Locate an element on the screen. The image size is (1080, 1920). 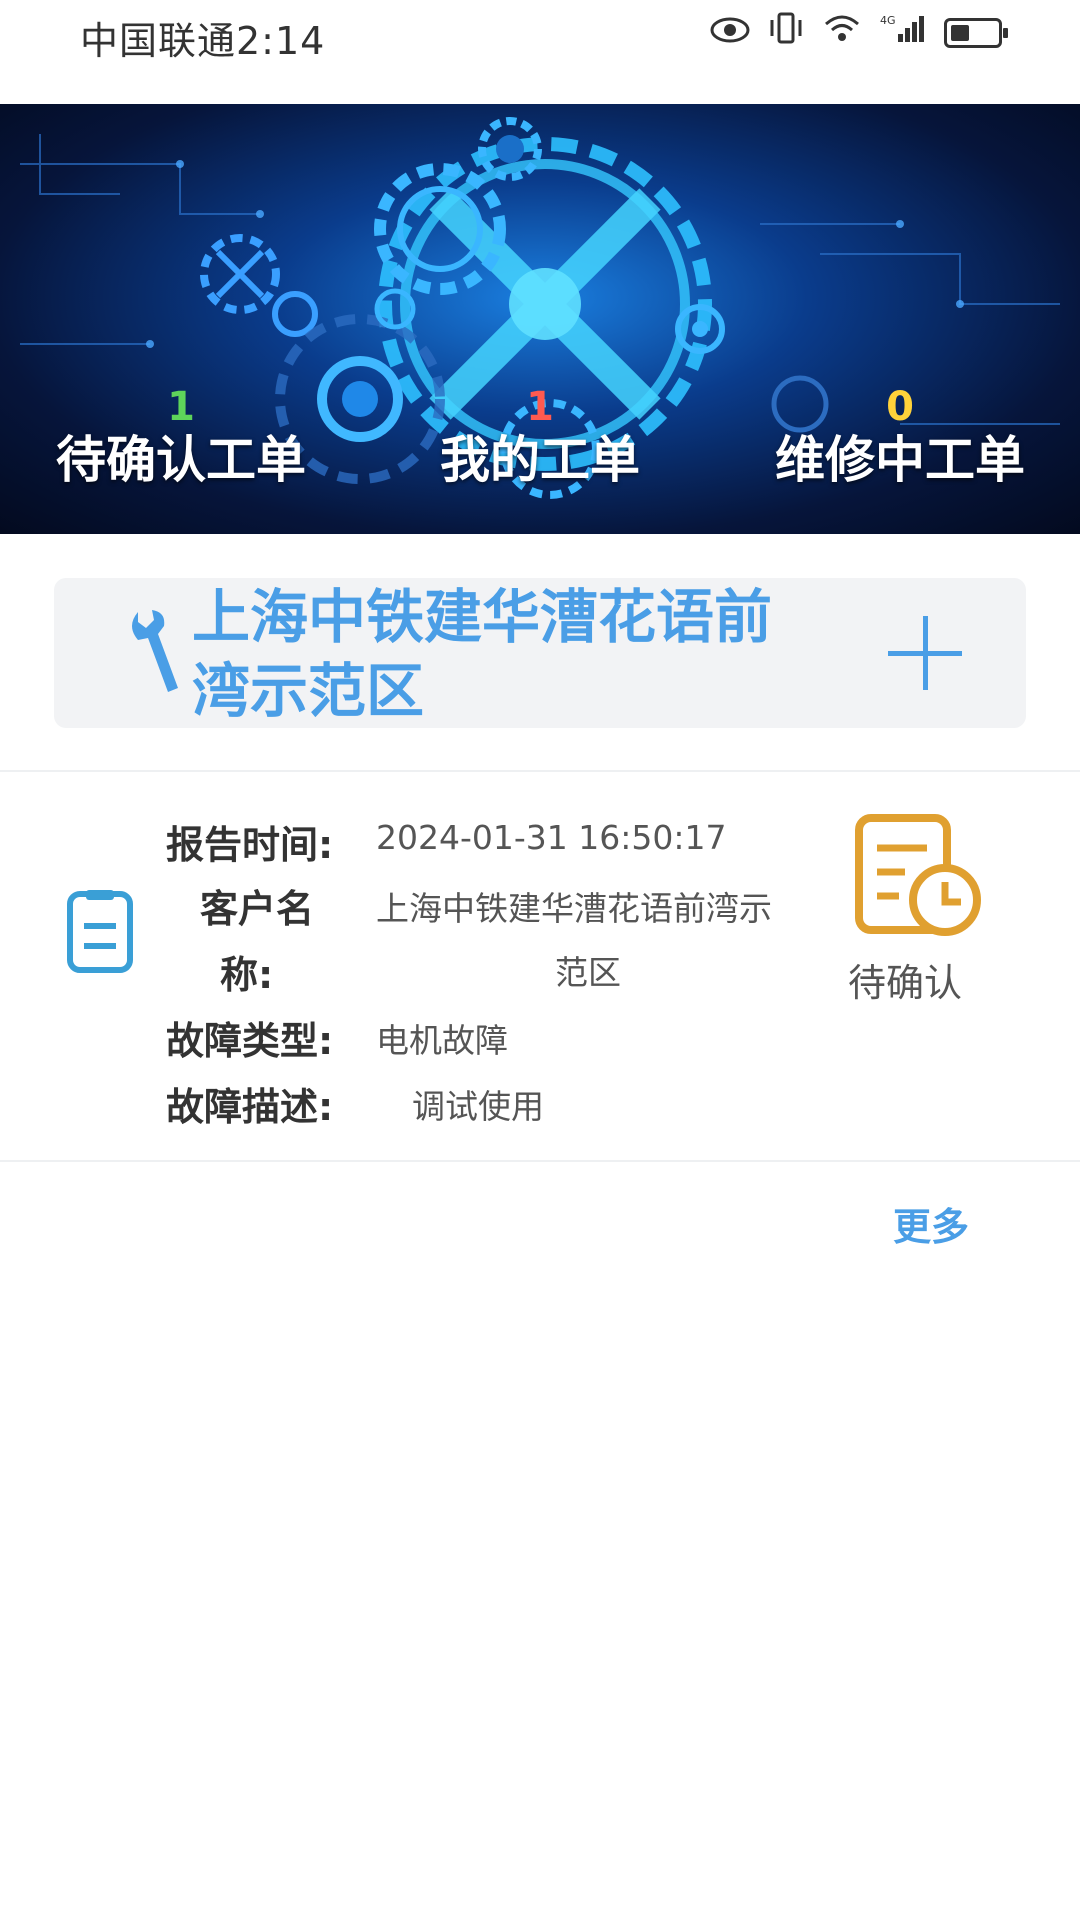
customer-value-line1: 上海中铁建华漕花语前湾示 is located at coordinates (574, 908).